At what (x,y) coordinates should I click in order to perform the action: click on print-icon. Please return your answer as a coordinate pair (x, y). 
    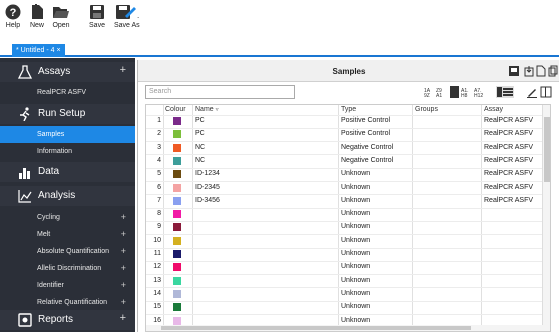
    Looking at the image, I should click on (514, 71).